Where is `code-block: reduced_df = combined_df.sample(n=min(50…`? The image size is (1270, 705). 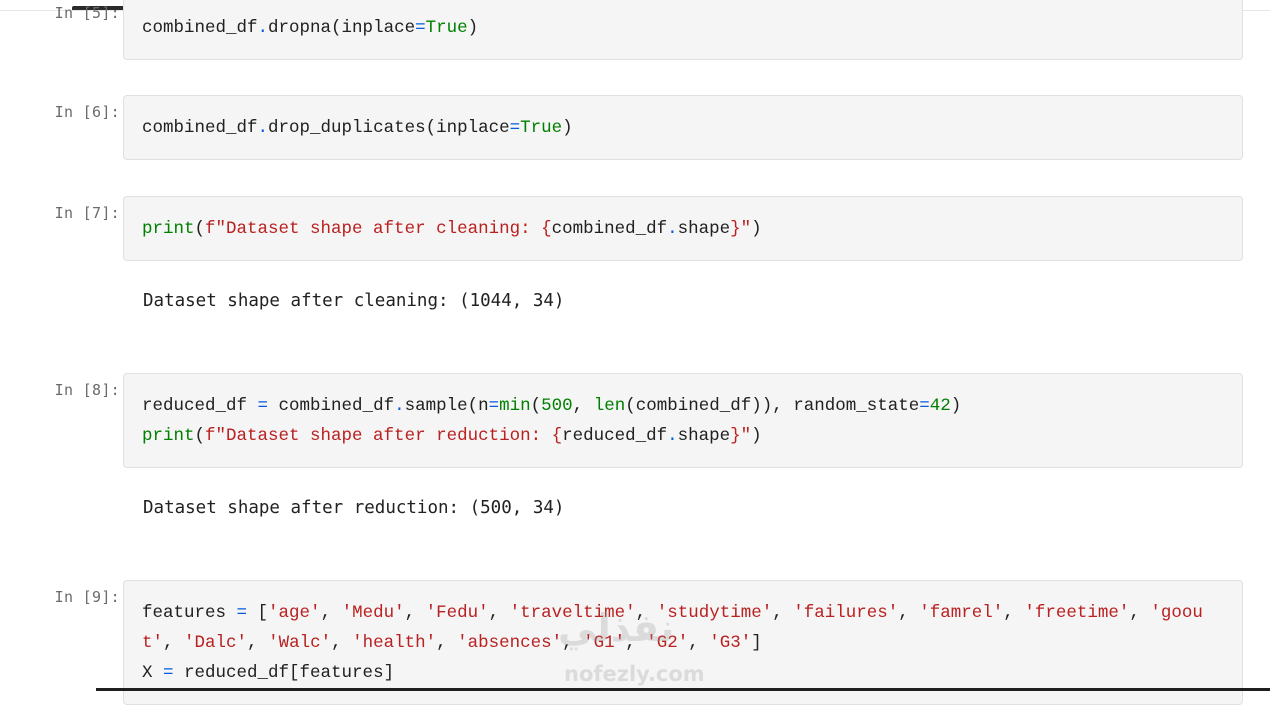 code-block: reduced_df = combined_df.sample(n=min(50… is located at coordinates (551, 421).